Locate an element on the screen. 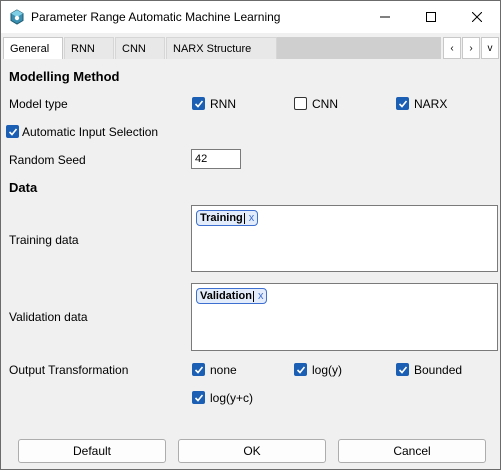 This screenshot has height=470, width=501. rnn-checkbox-label: RNN is located at coordinates (223, 104).